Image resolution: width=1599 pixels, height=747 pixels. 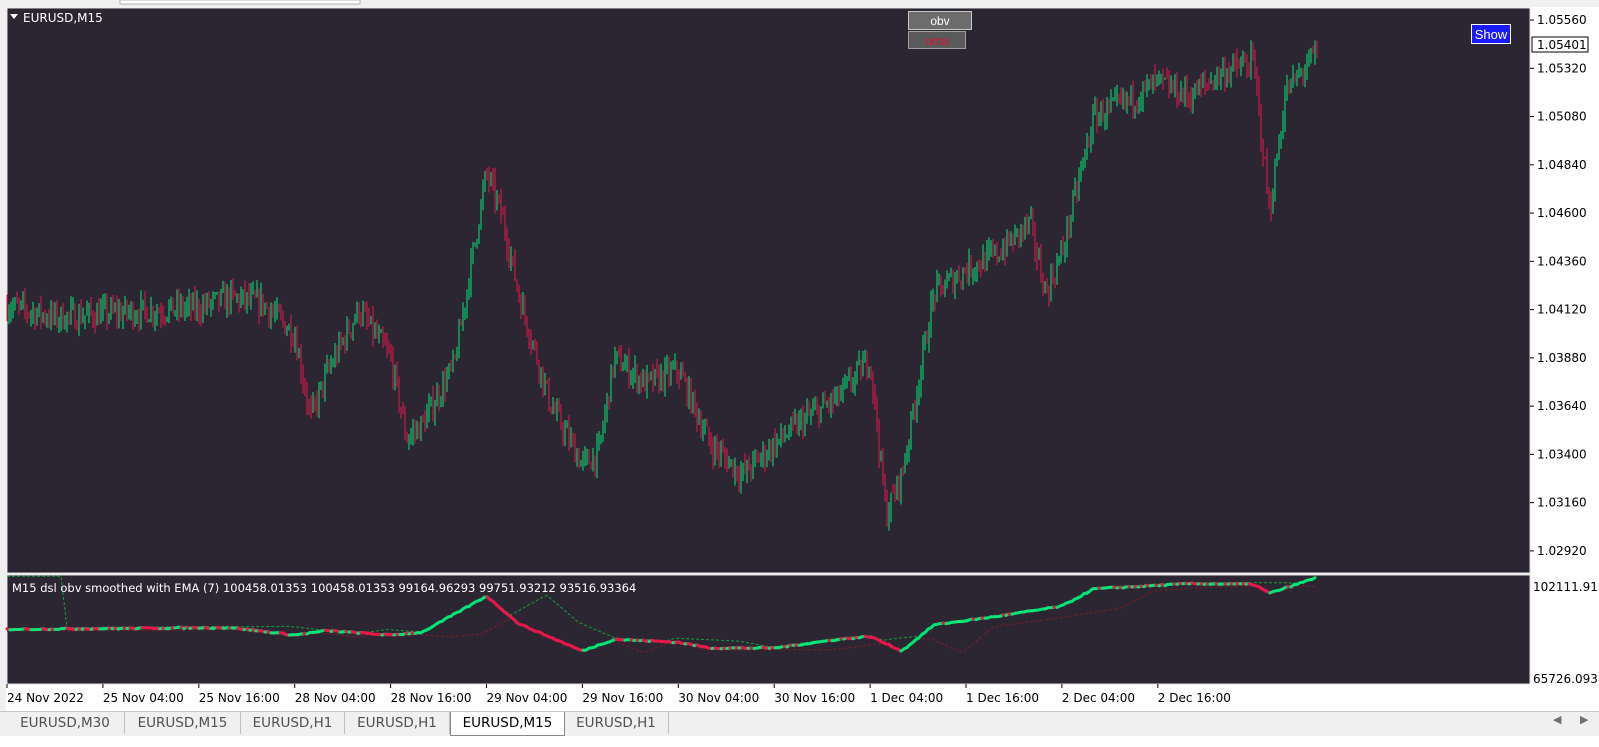 I want to click on time-tick-label: 29 Nov 16:00, so click(x=622, y=698).